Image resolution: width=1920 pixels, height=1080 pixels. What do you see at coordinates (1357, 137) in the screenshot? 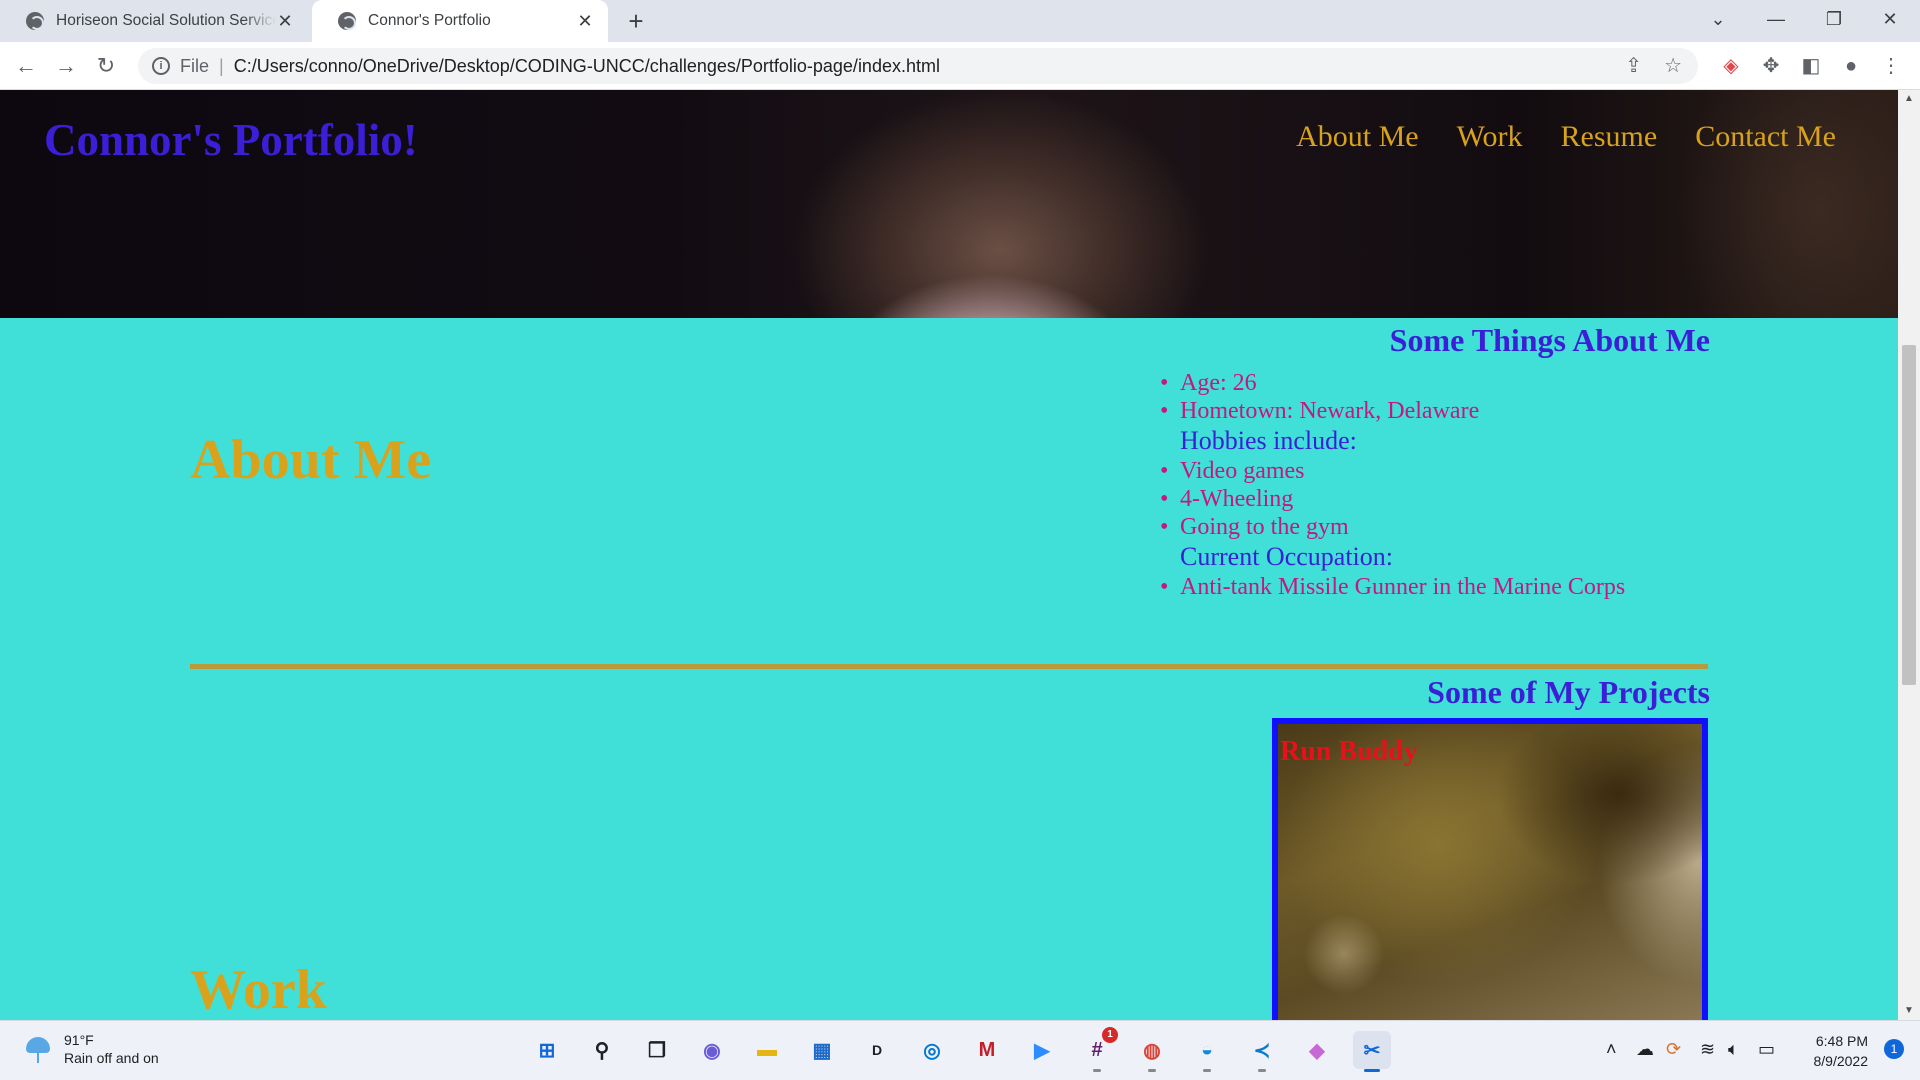
I see `nav-about-me: About Me` at bounding box center [1357, 137].